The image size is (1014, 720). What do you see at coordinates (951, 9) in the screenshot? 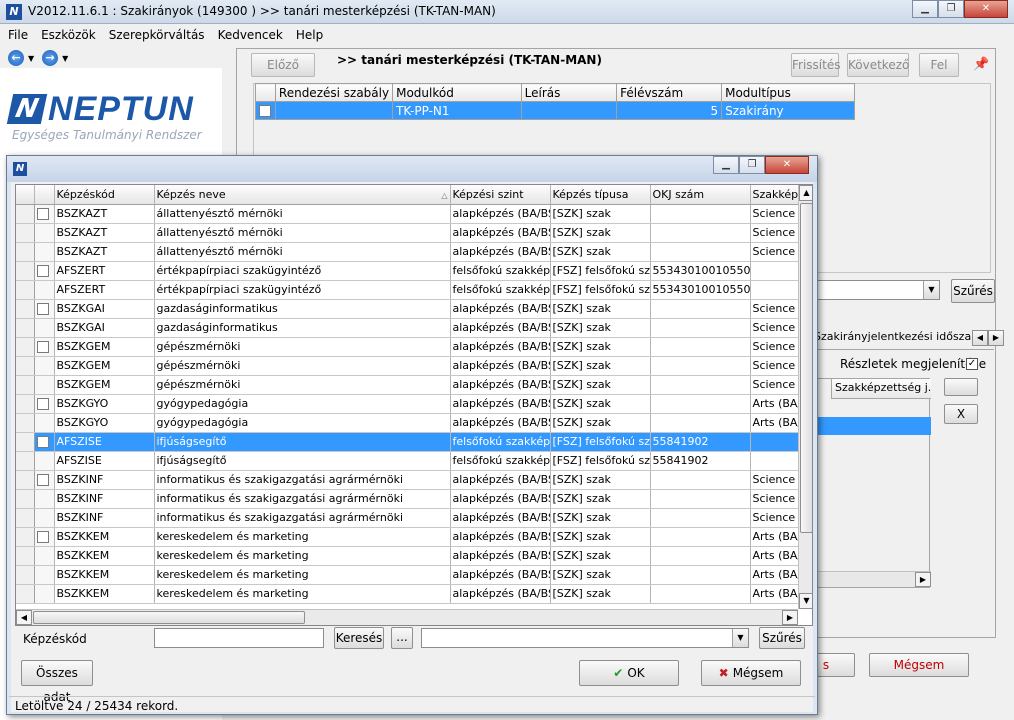
I see `maximize-button: ❐` at bounding box center [951, 9].